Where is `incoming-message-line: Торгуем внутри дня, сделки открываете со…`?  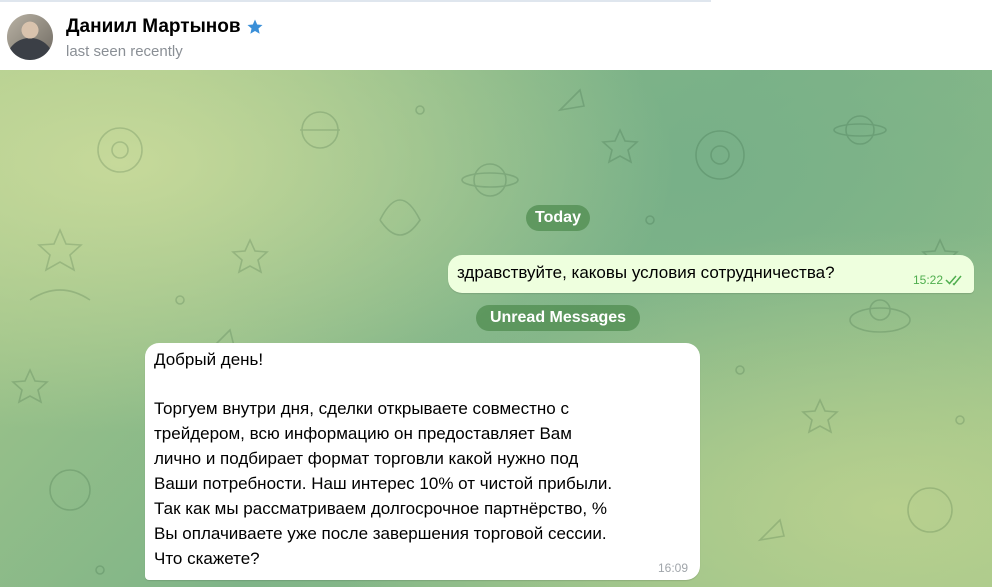
incoming-message-line: Торгуем внутри дня, сделки открываете со… is located at coordinates (361, 408).